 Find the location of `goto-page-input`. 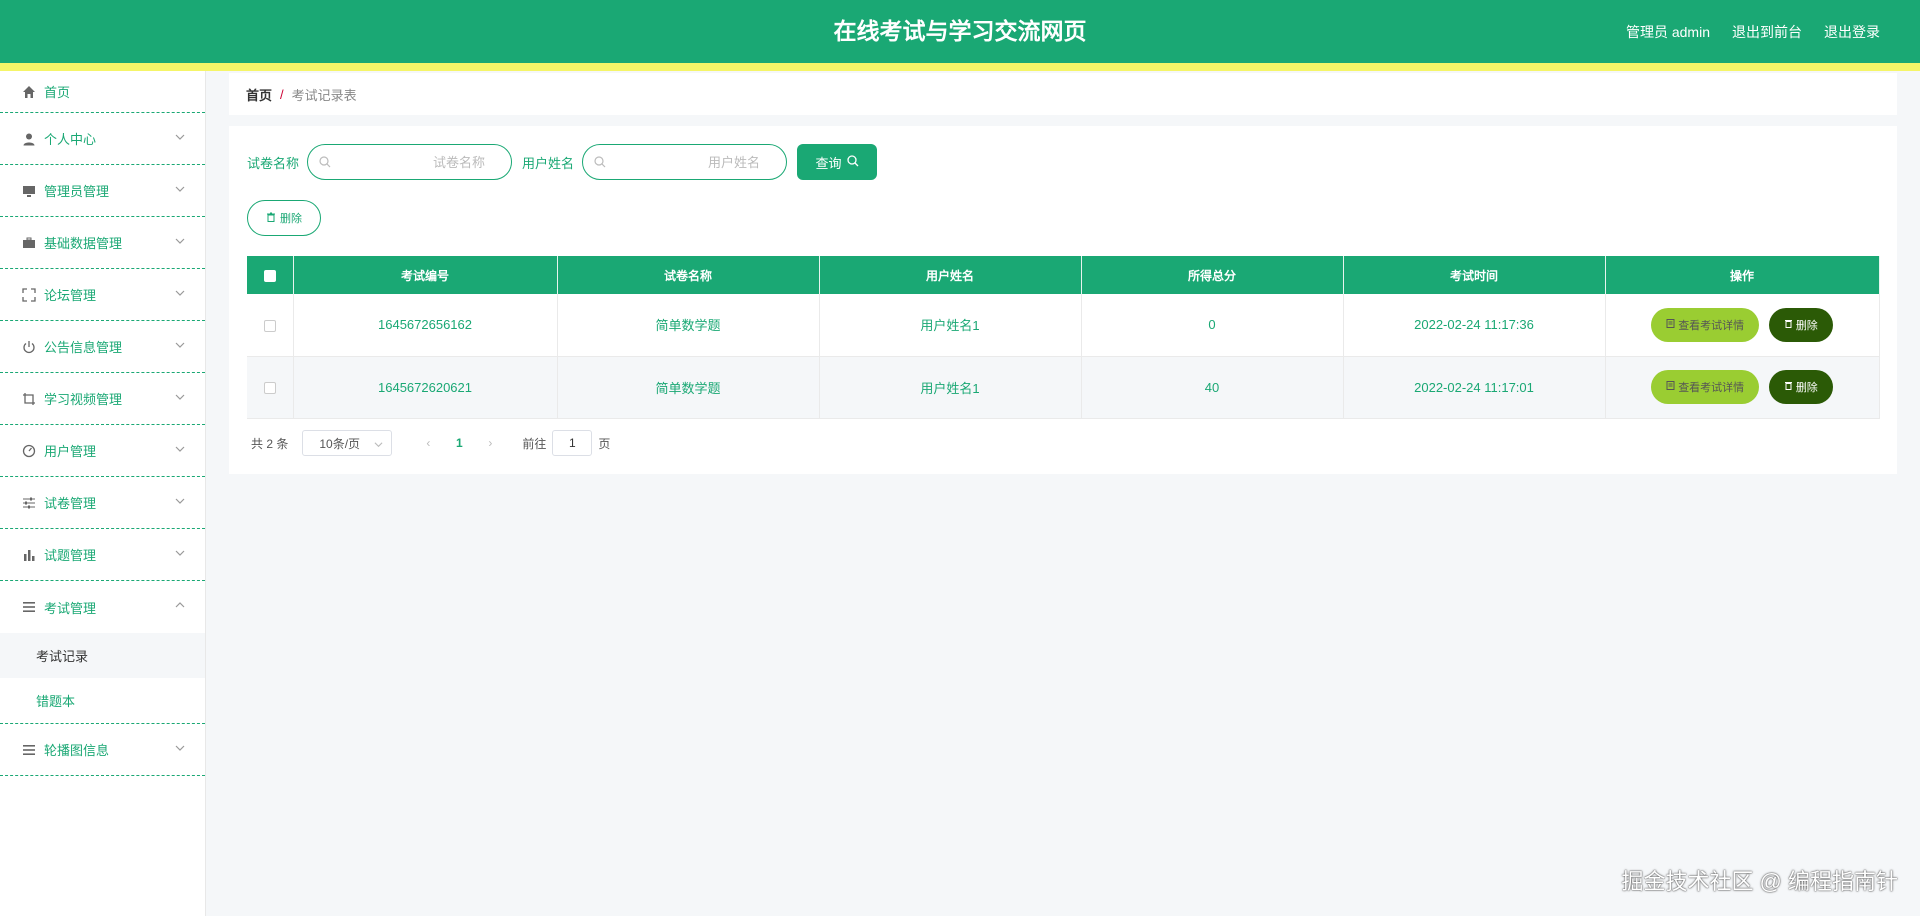

goto-page-input is located at coordinates (572, 443).